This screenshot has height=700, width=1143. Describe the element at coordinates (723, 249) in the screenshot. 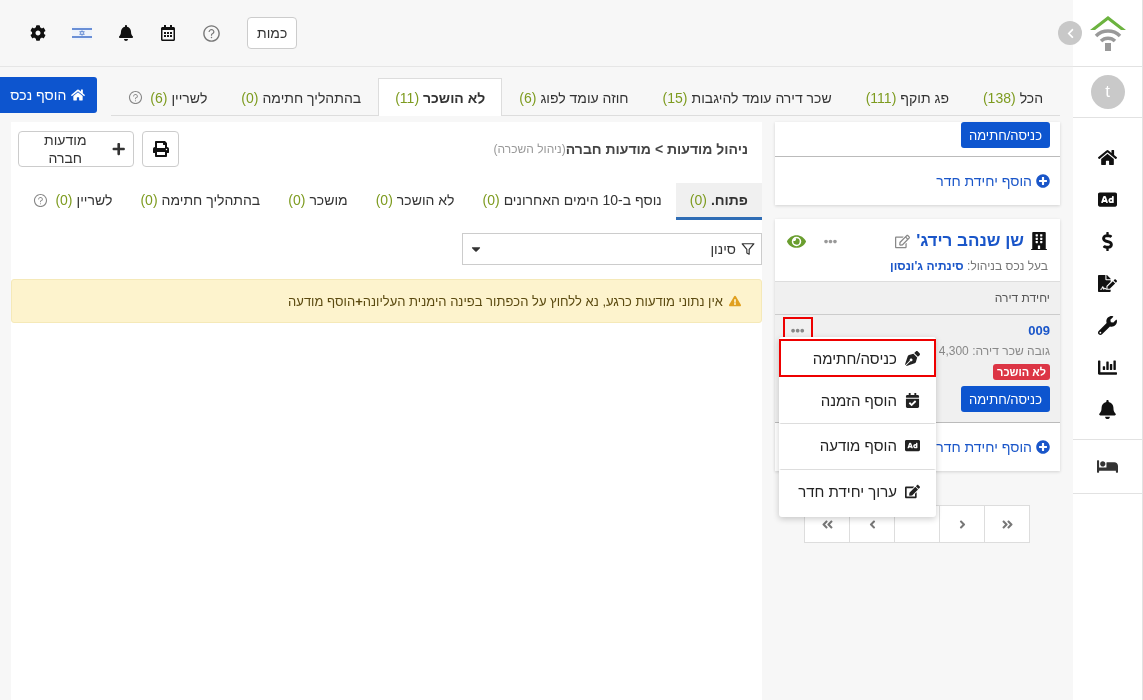

I see `filter-placeholder: סינון` at that location.